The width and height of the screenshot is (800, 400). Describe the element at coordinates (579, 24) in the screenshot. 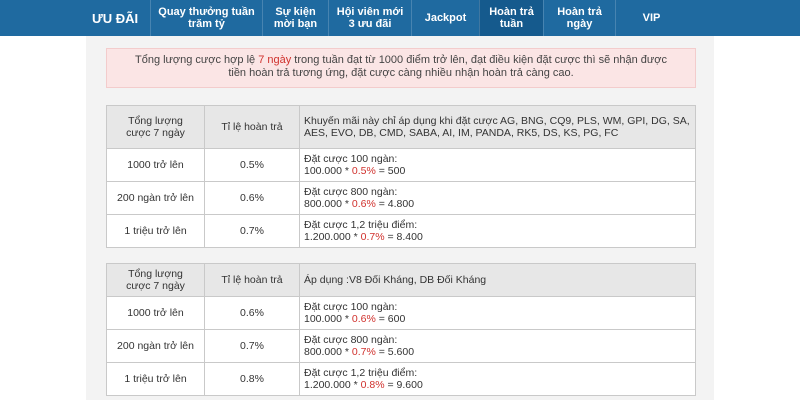

I see `nav-tab-label: ngày` at that location.